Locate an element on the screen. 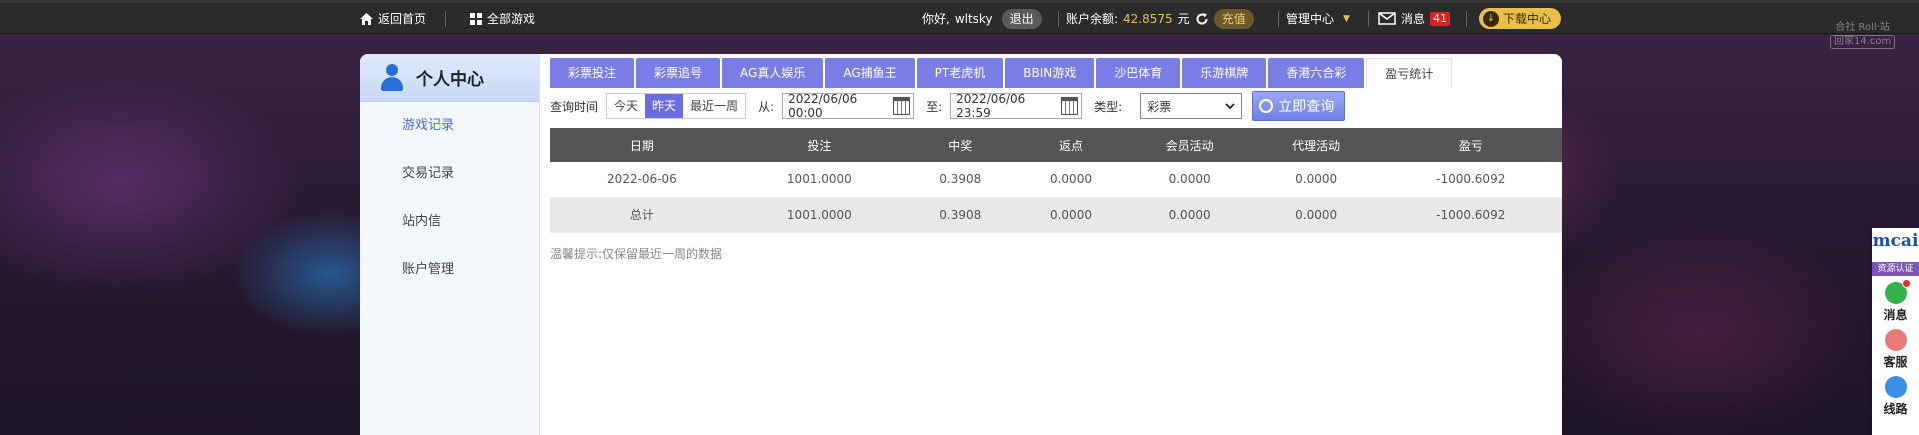 The height and width of the screenshot is (435, 1919). username: wltsky is located at coordinates (973, 18).